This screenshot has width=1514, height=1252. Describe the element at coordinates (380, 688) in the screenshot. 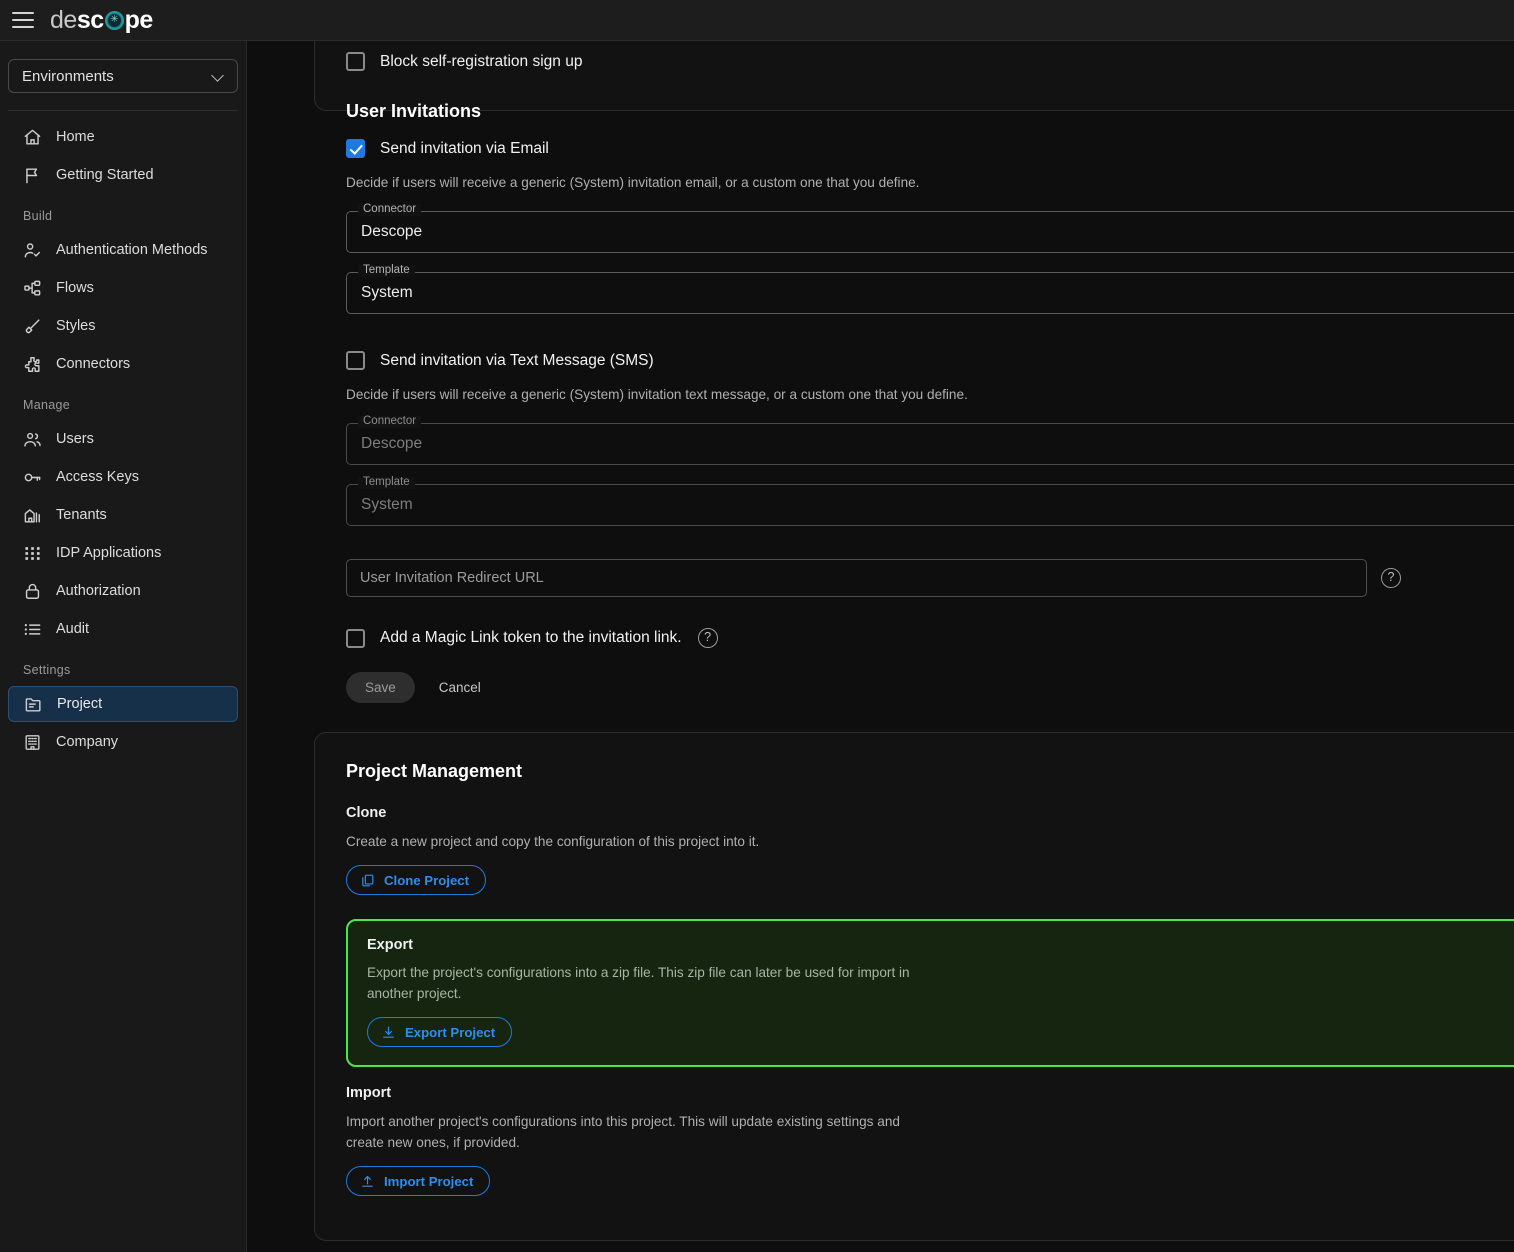

I see `save-button: Save` at that location.